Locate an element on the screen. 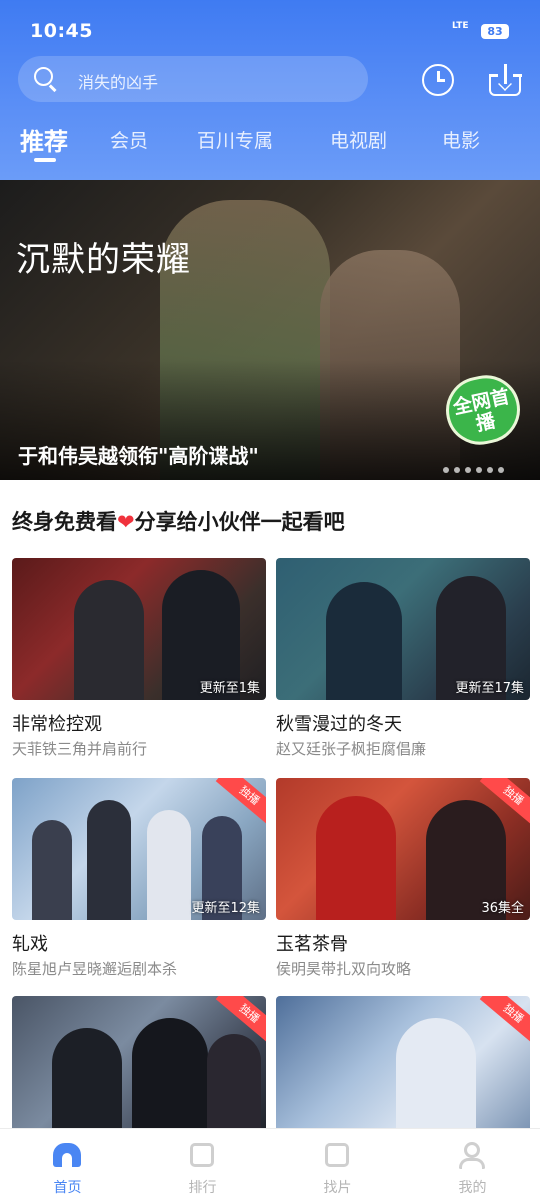 The width and height of the screenshot is (540, 1204). battery-icon: 83 is located at coordinates (495, 31).